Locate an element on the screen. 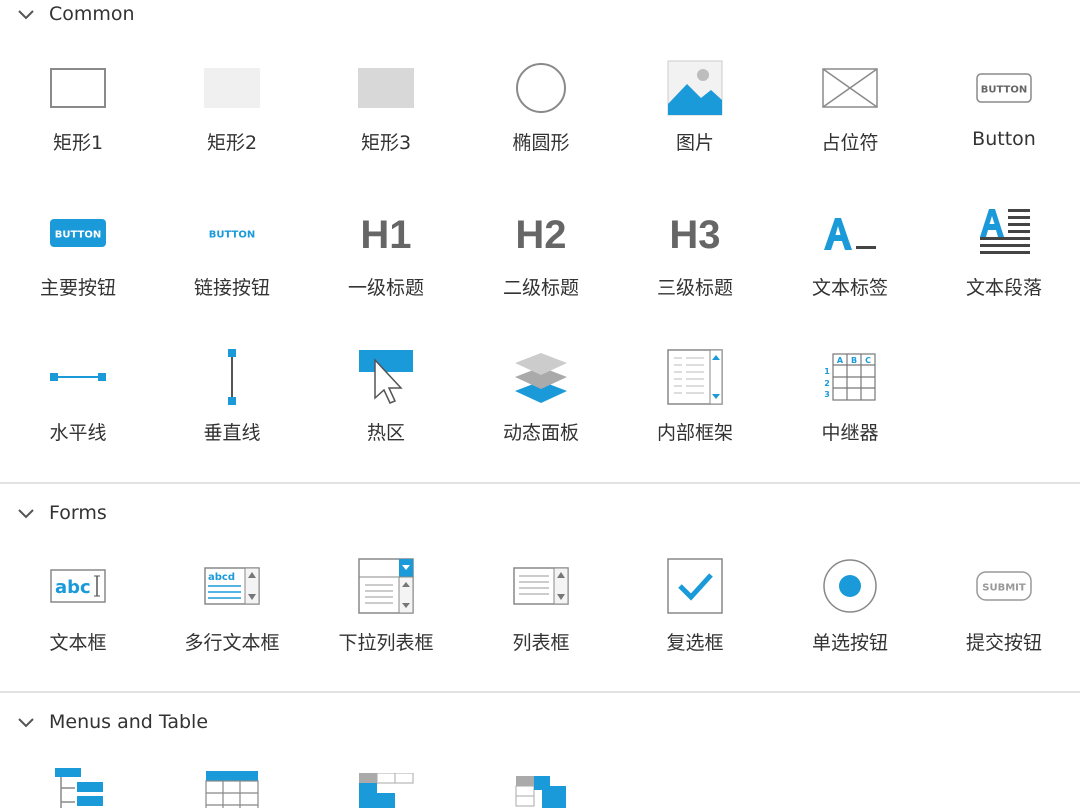 Image resolution: width=1080 pixels, height=808 pixels. widget-horizontal-line: 水平线 is located at coordinates (78, 407).